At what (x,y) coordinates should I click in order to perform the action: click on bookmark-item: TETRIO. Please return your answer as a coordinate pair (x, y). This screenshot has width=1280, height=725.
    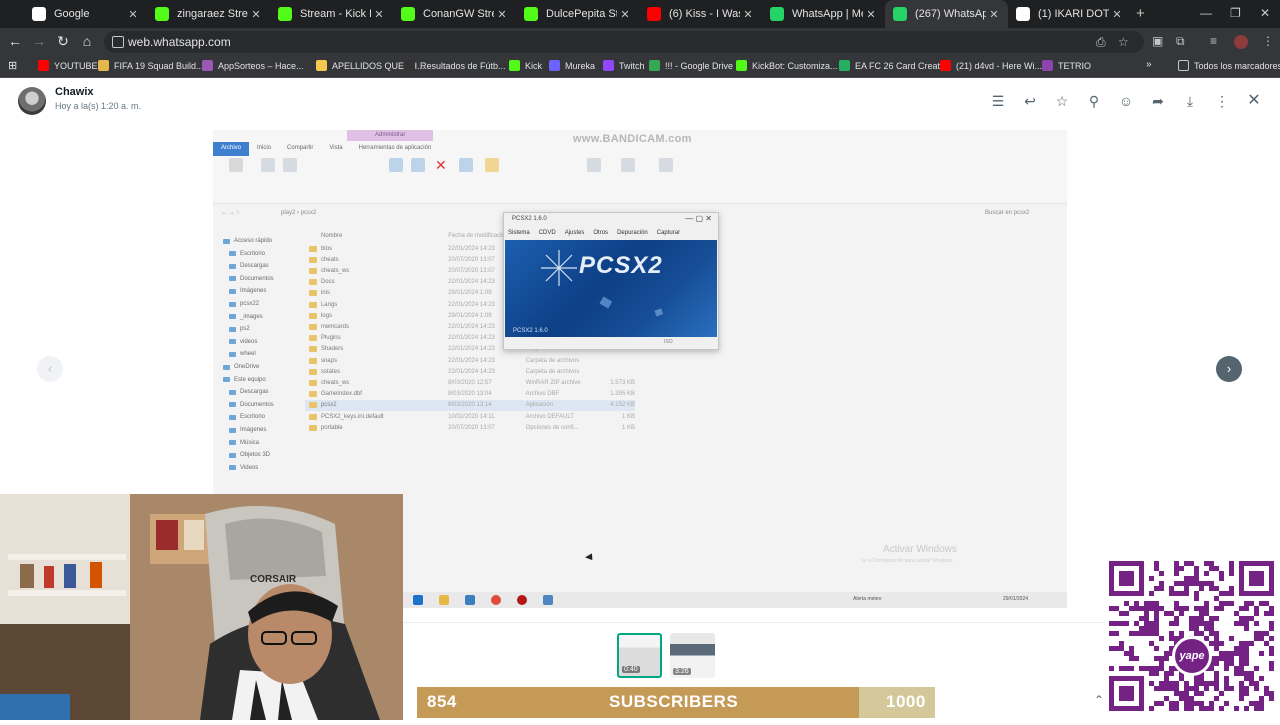
    Looking at the image, I should click on (1066, 65).